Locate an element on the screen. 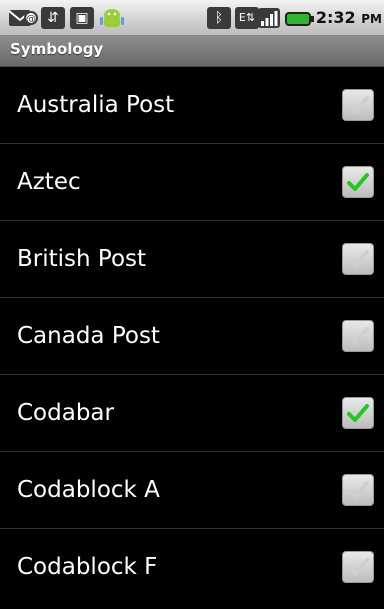 This screenshot has height=609, width=384. mobile-data-icon: E⇅ is located at coordinates (247, 18).